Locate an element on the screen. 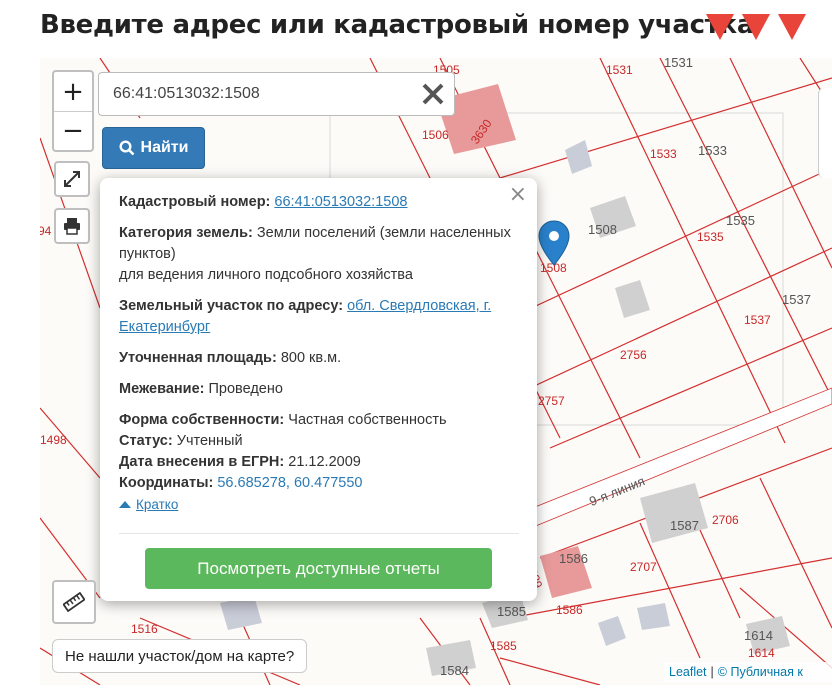 This screenshot has width=832, height=697. status-row: Статус: Учтенный is located at coordinates (319, 441).